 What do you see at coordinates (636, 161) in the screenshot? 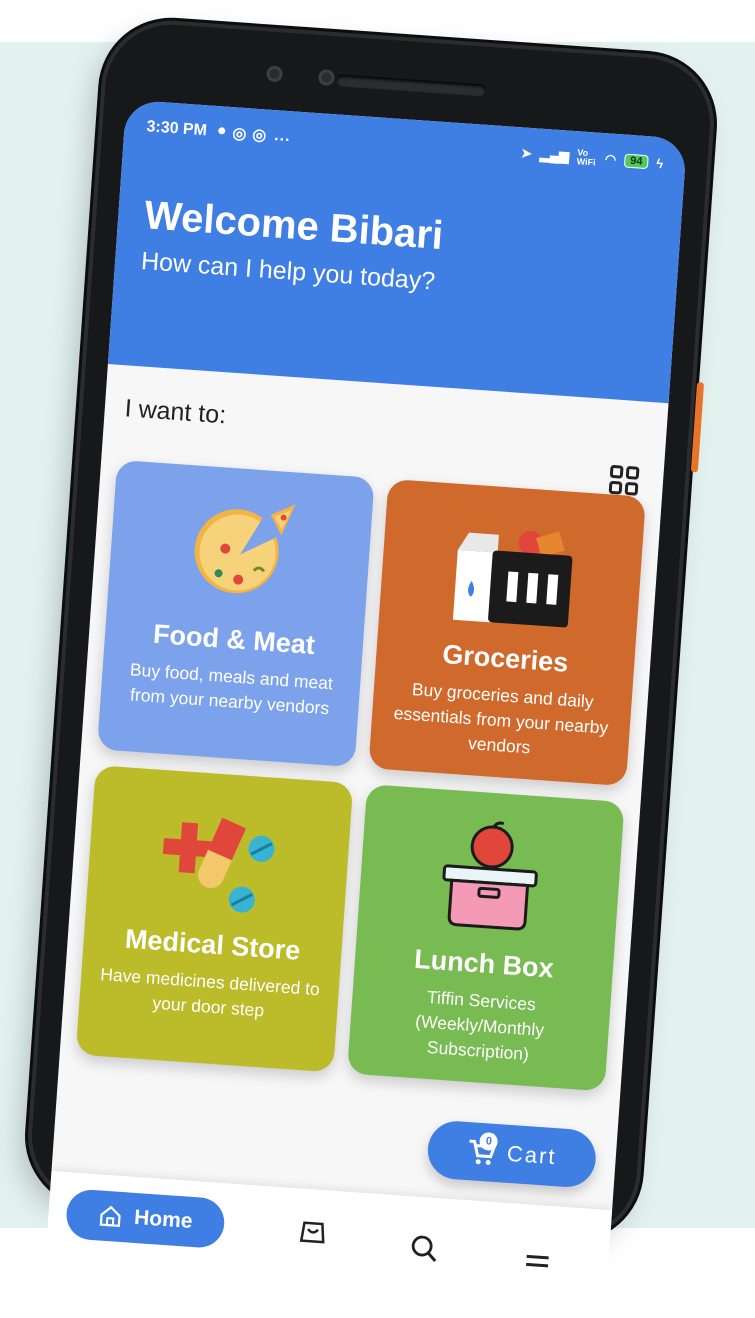
I see `battery-icon: 94` at bounding box center [636, 161].